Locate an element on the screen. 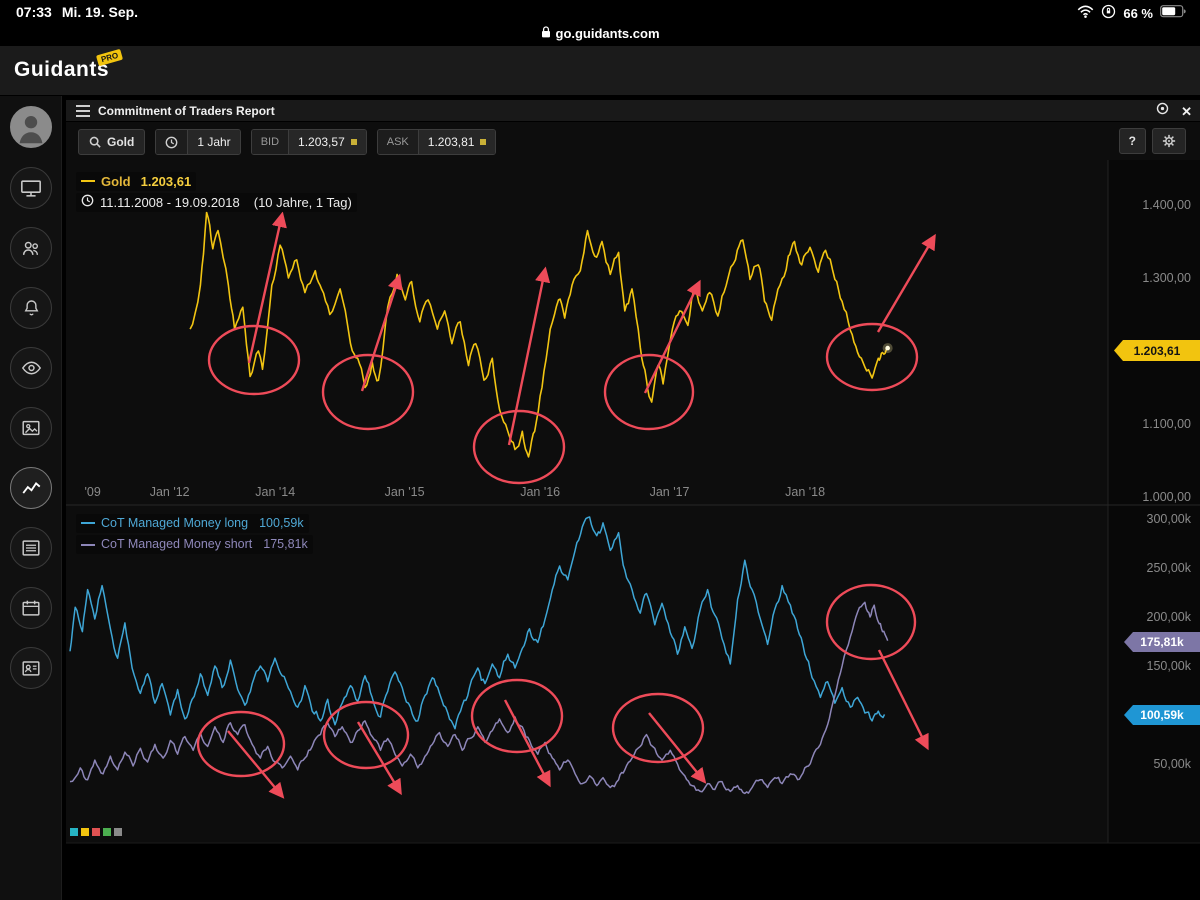 Image resolution: width=1200 pixels, height=900 pixels. cot-long-swatch is located at coordinates (88, 523).